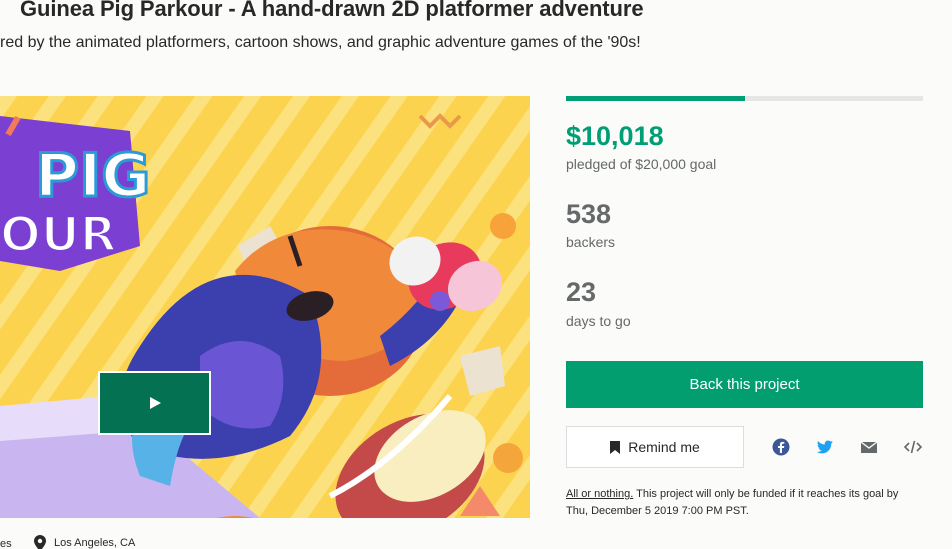  What do you see at coordinates (655, 98) in the screenshot?
I see `funding-progress-fill` at bounding box center [655, 98].